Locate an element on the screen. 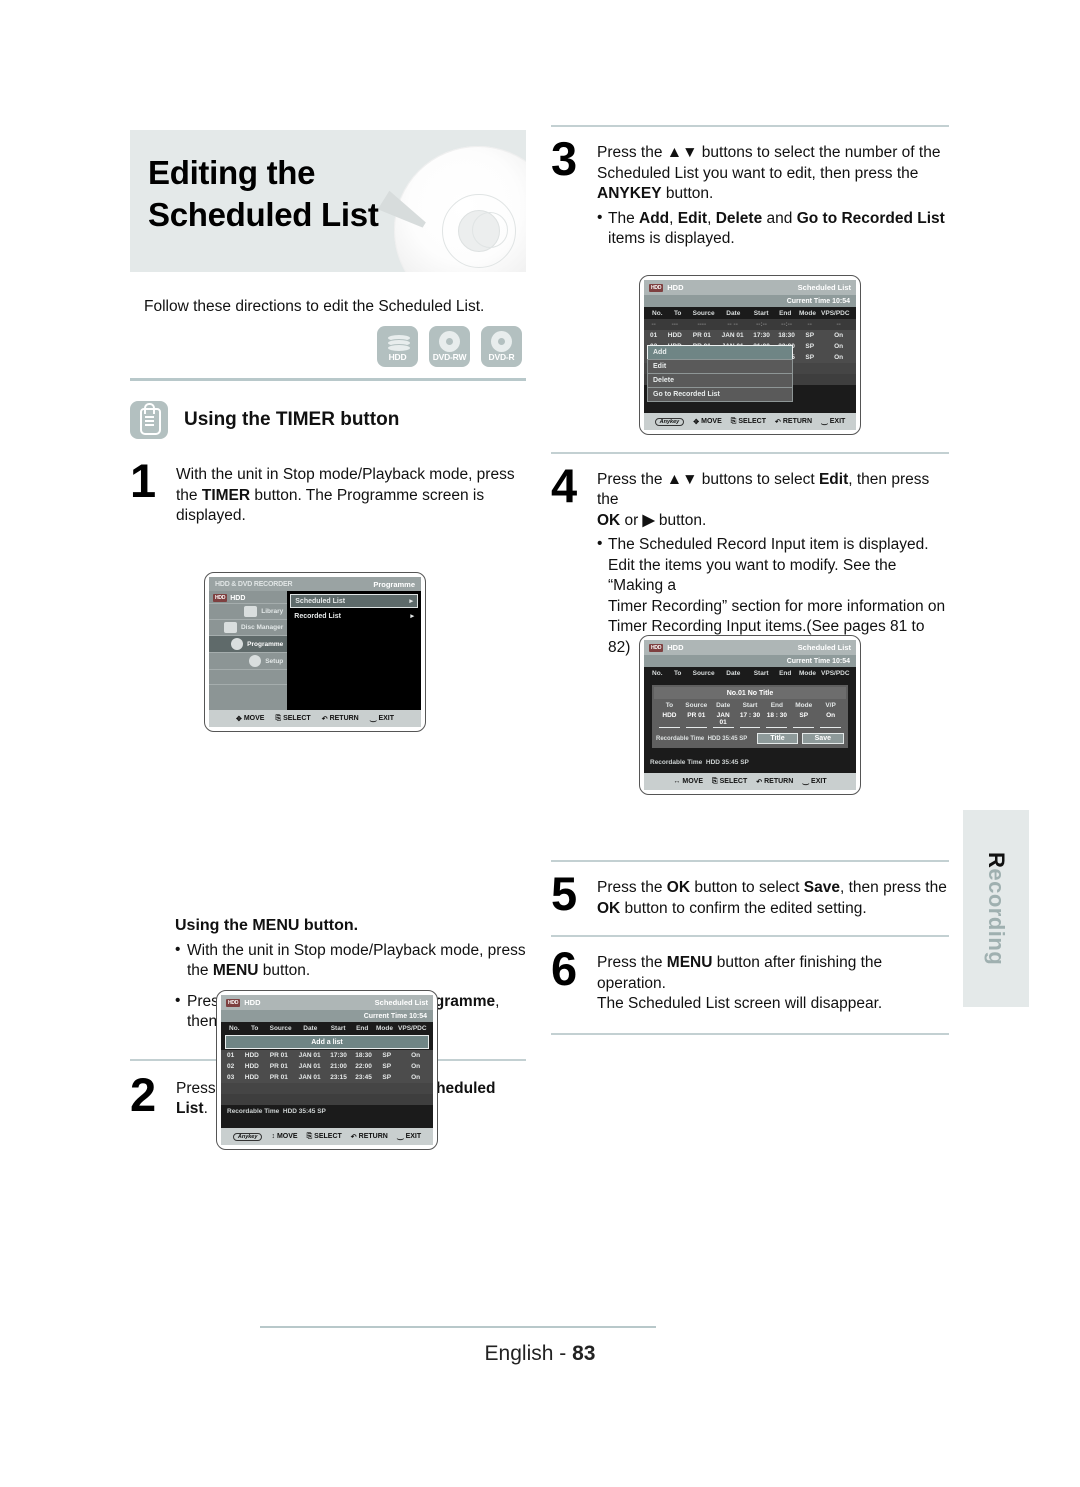 The height and width of the screenshot is (1487, 1080). menu-item-delete: Delete is located at coordinates (720, 380).